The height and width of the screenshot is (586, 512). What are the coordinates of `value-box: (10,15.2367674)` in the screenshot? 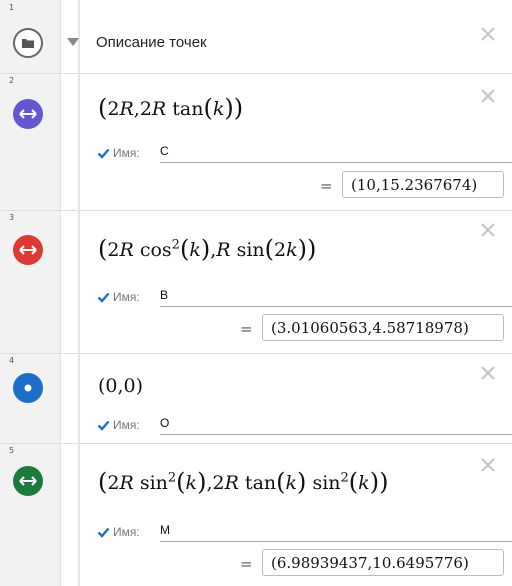 It's located at (423, 184).